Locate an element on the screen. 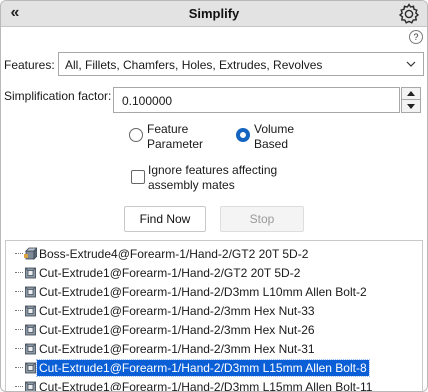  find-now-button: Find Now is located at coordinates (165, 219).